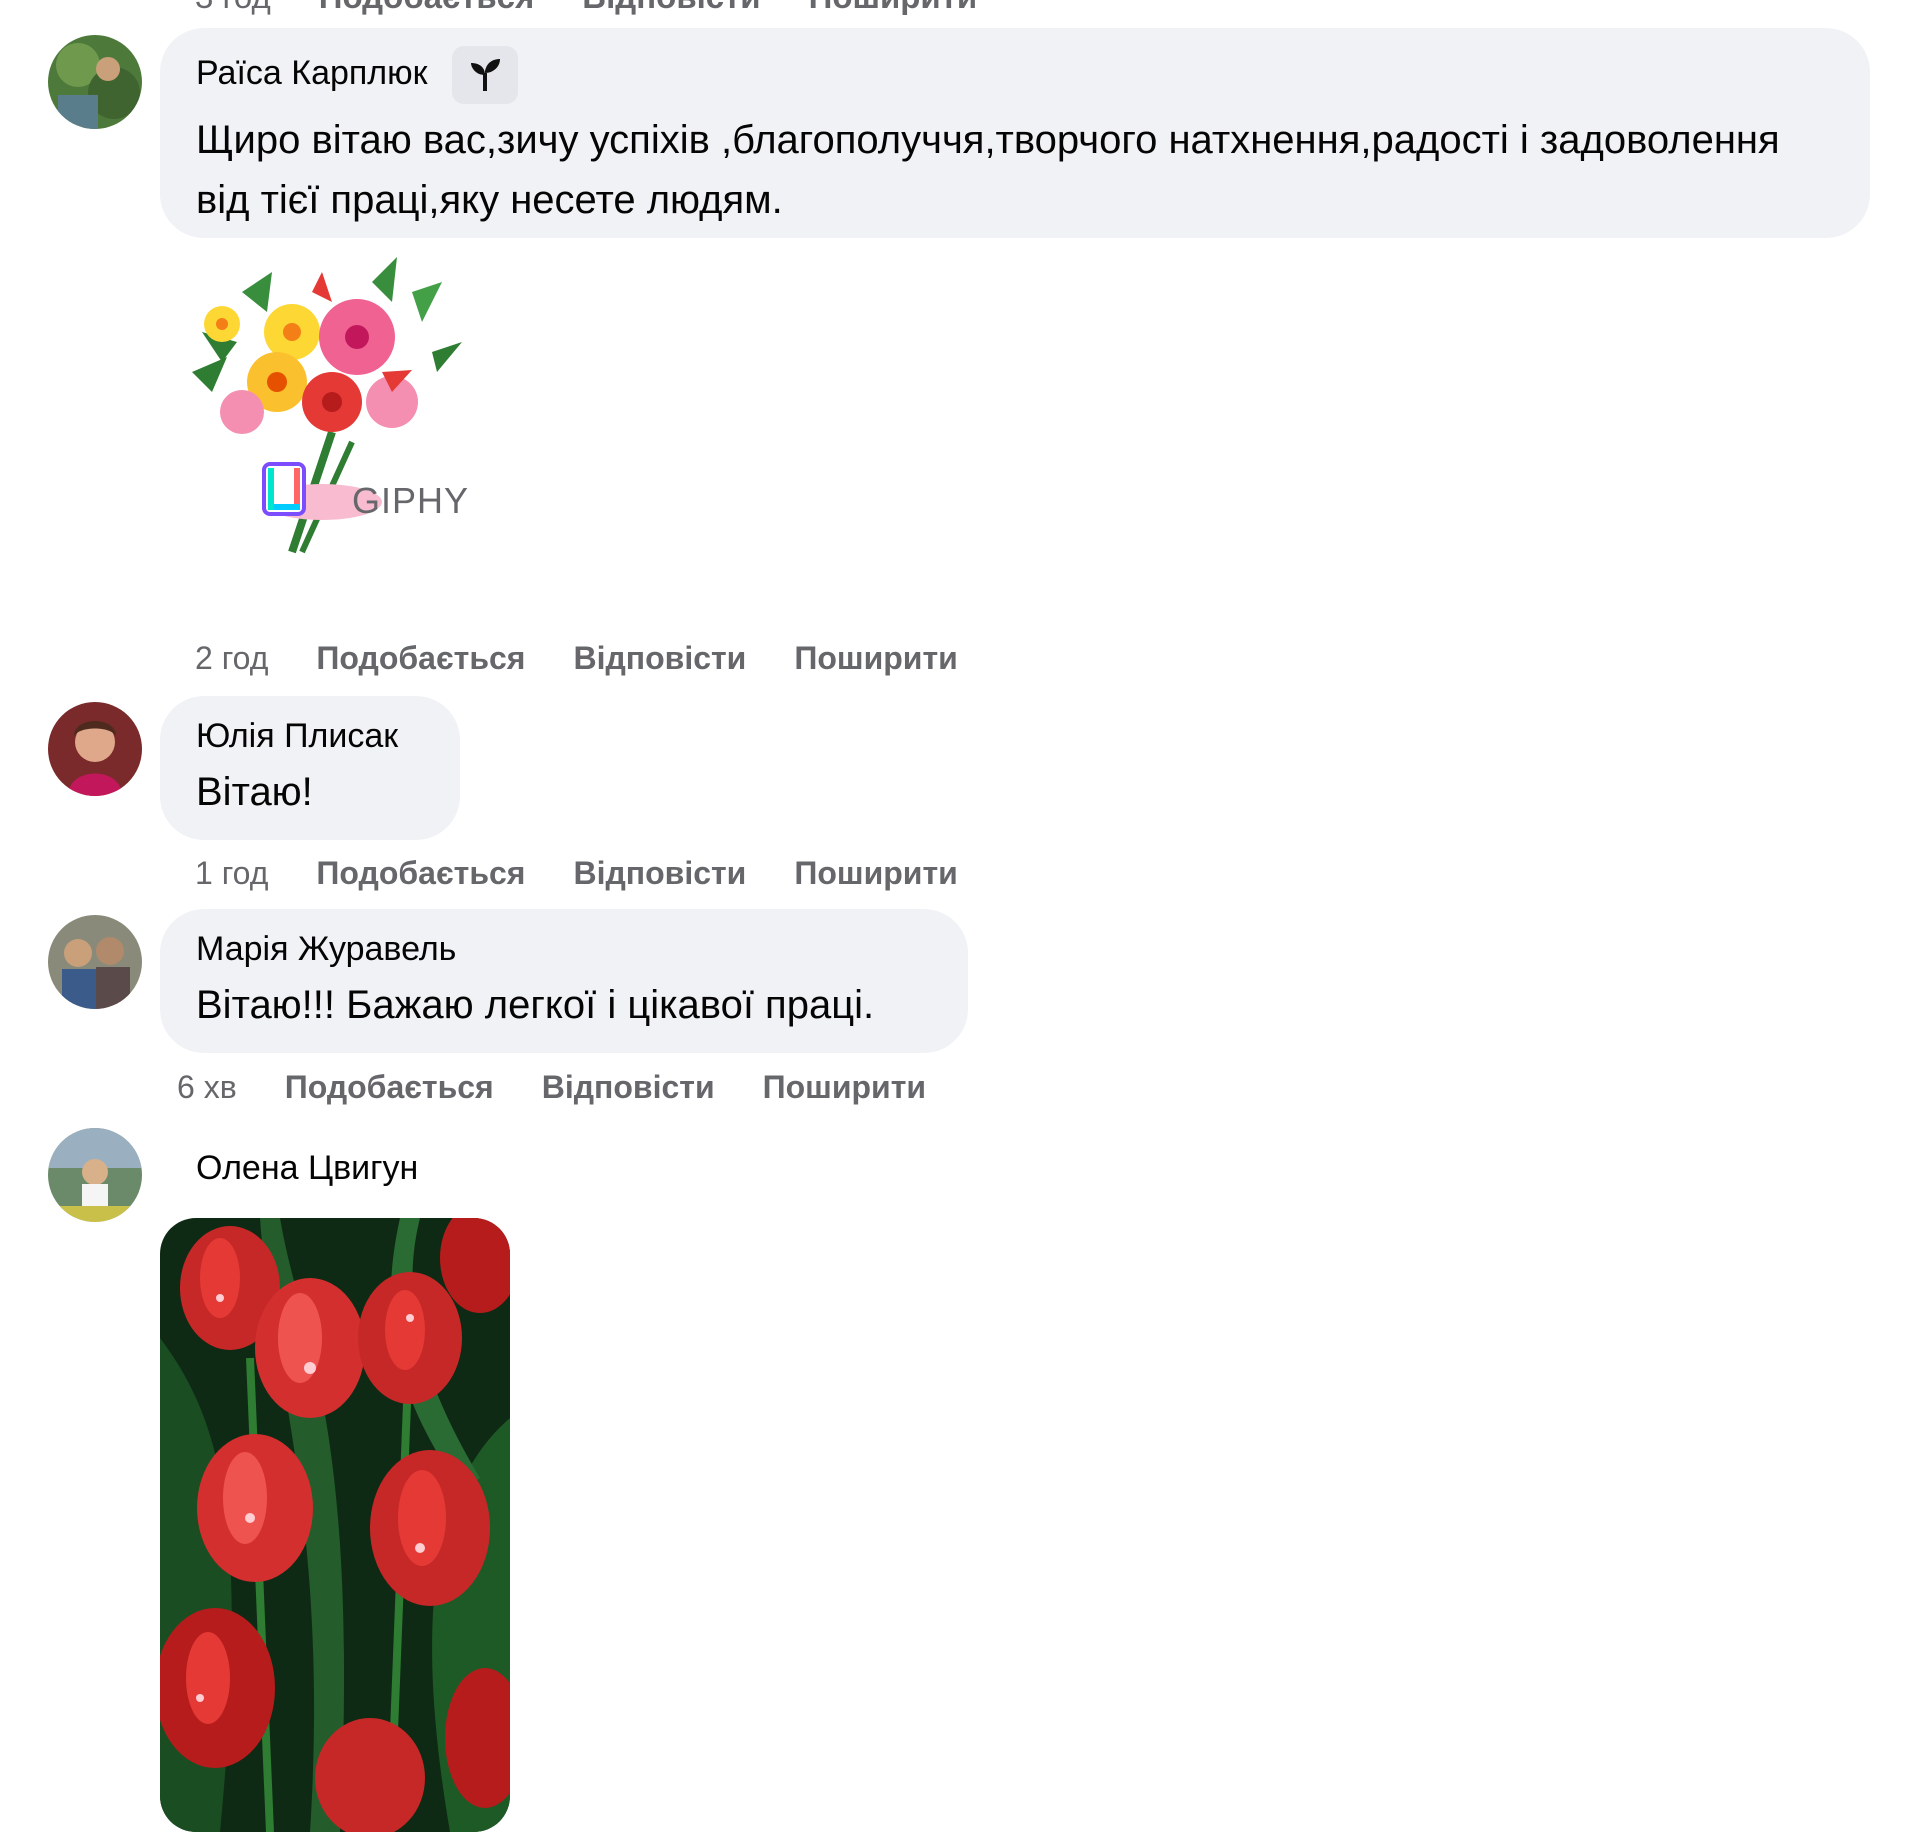  What do you see at coordinates (484, 75) in the screenshot?
I see `new-member-sprout-icon` at bounding box center [484, 75].